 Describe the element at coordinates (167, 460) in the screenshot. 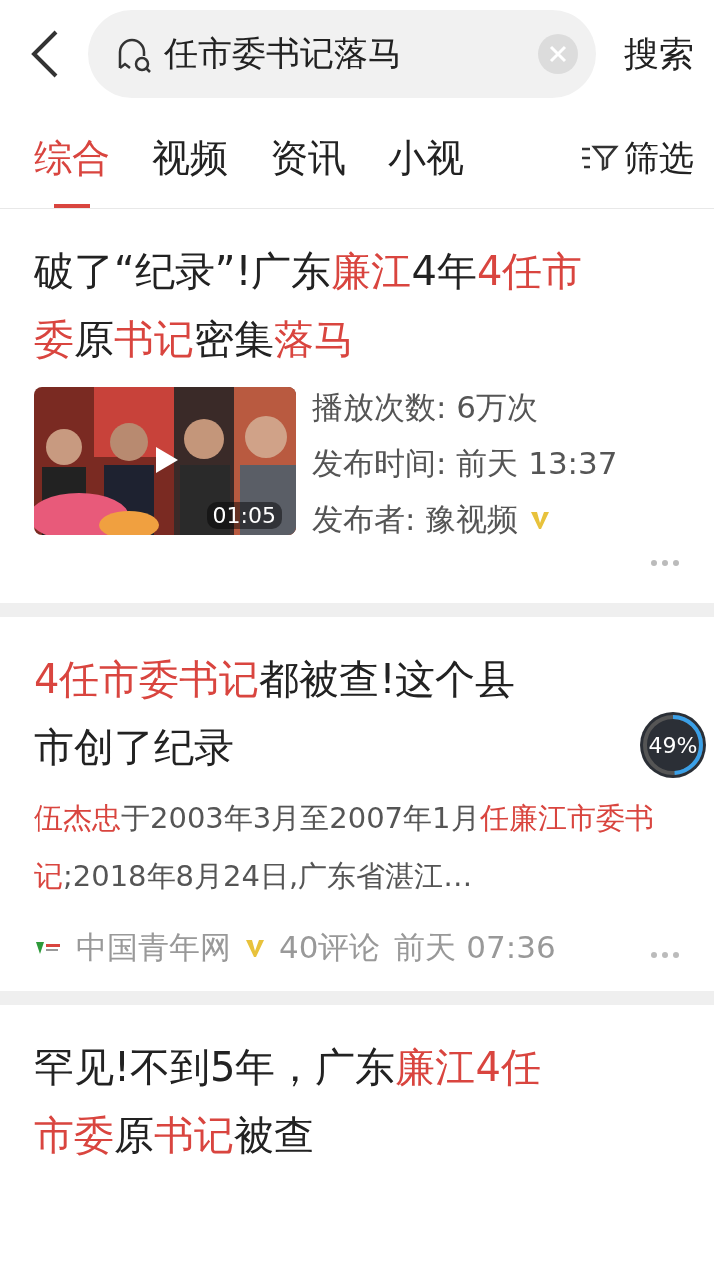

I see `play-icon` at that location.